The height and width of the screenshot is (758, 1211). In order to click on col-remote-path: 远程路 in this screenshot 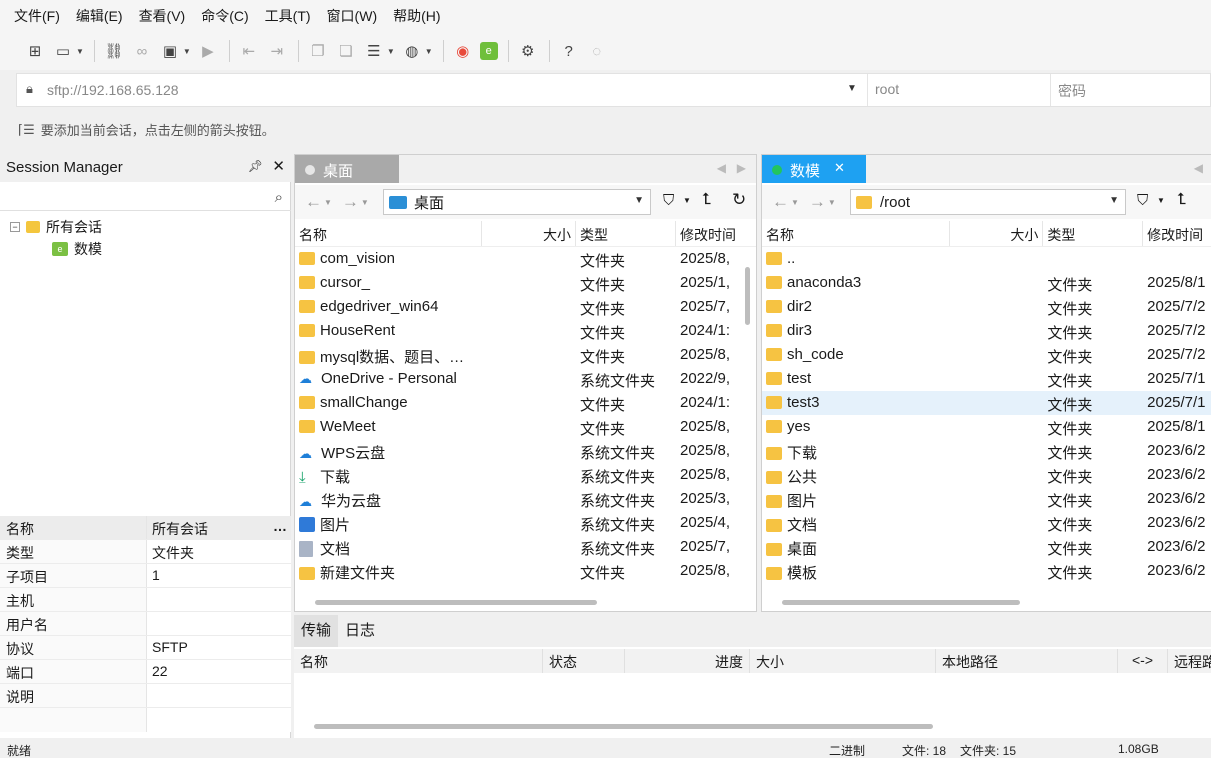, I will do `click(1189, 661)`.